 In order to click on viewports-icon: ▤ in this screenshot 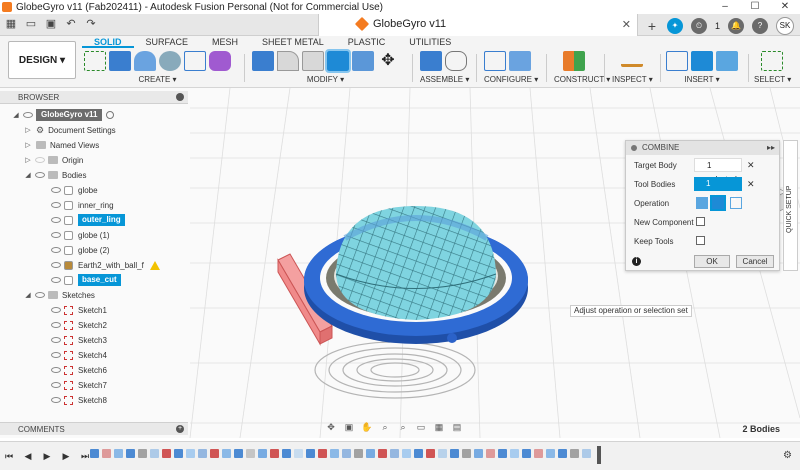, I will do `click(457, 426)`.